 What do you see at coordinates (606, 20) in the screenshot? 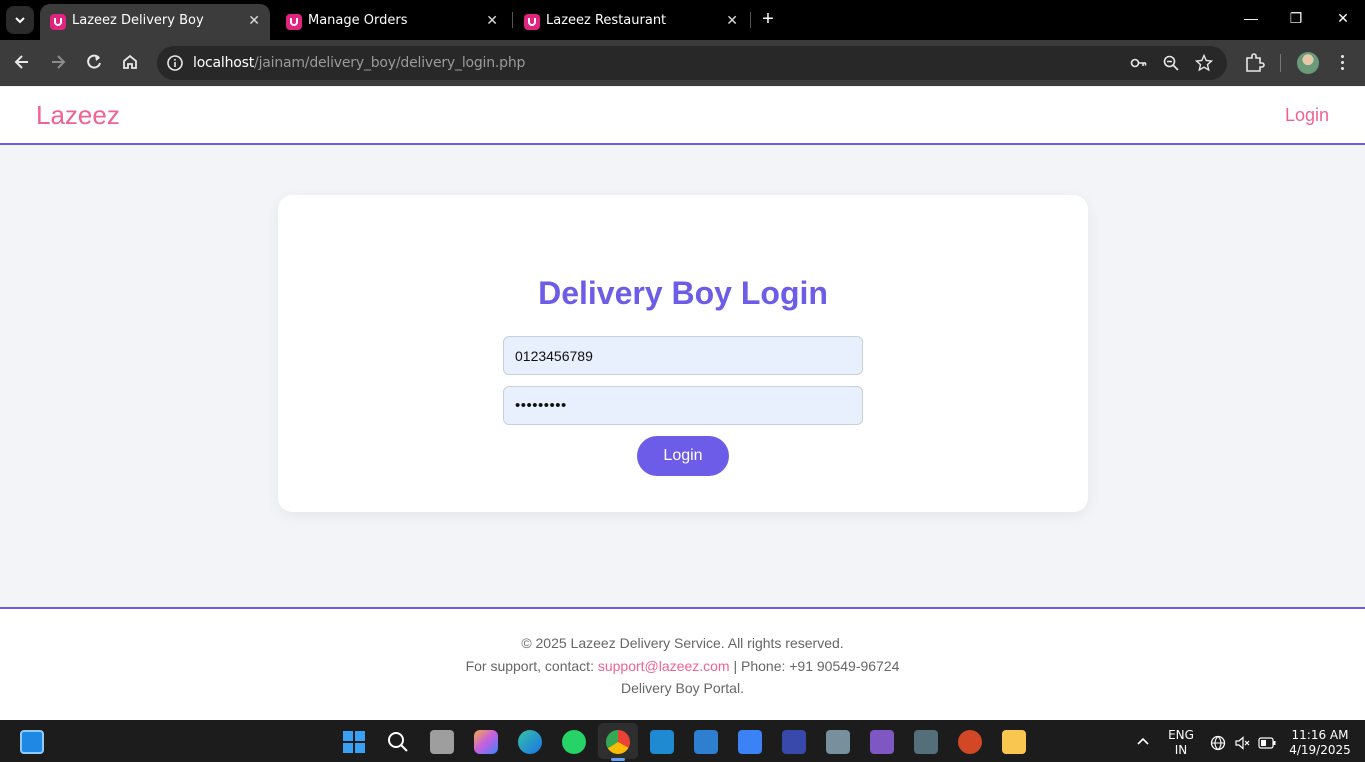
I see `tab-title: Lazeez Restaurant` at bounding box center [606, 20].